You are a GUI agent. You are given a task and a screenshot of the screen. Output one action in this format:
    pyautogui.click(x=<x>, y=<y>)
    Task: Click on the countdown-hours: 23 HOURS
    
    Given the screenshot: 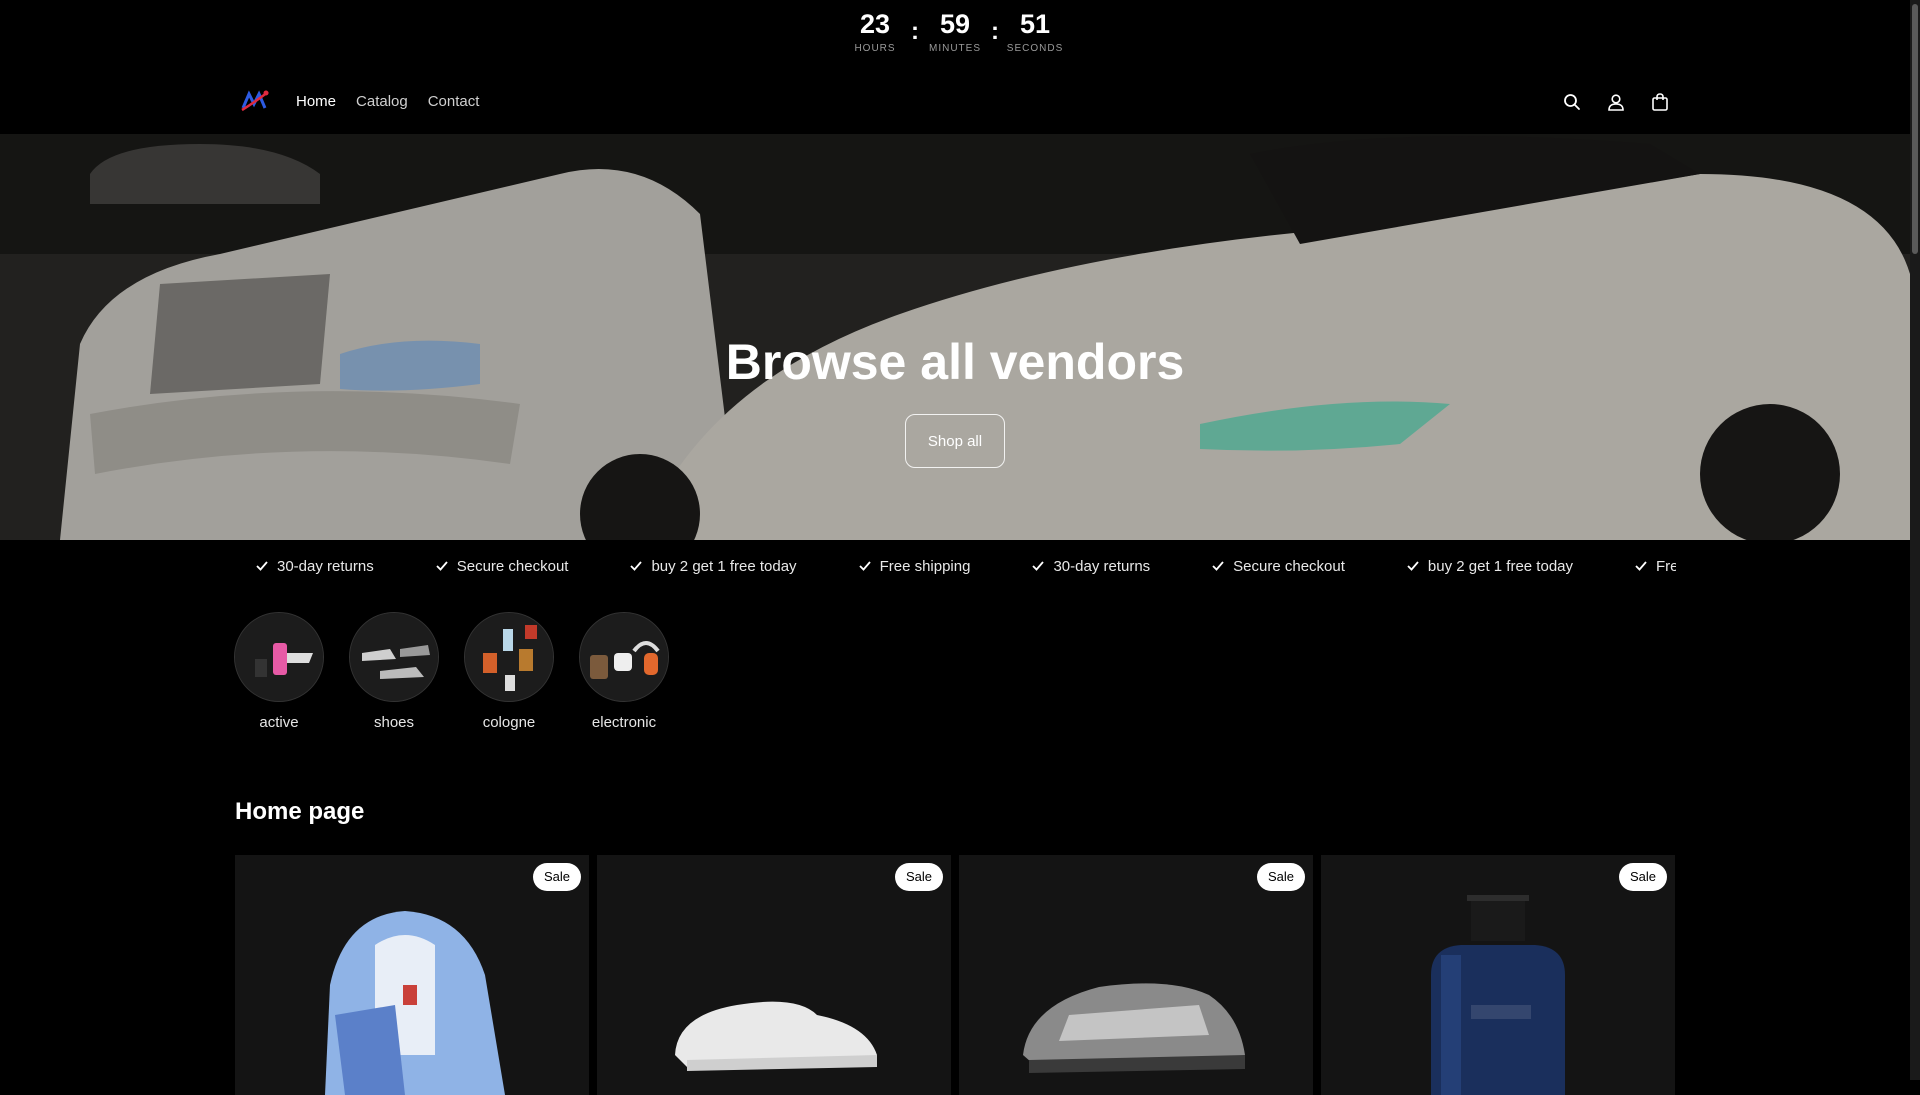 What is the action you would take?
    pyautogui.click(x=875, y=32)
    